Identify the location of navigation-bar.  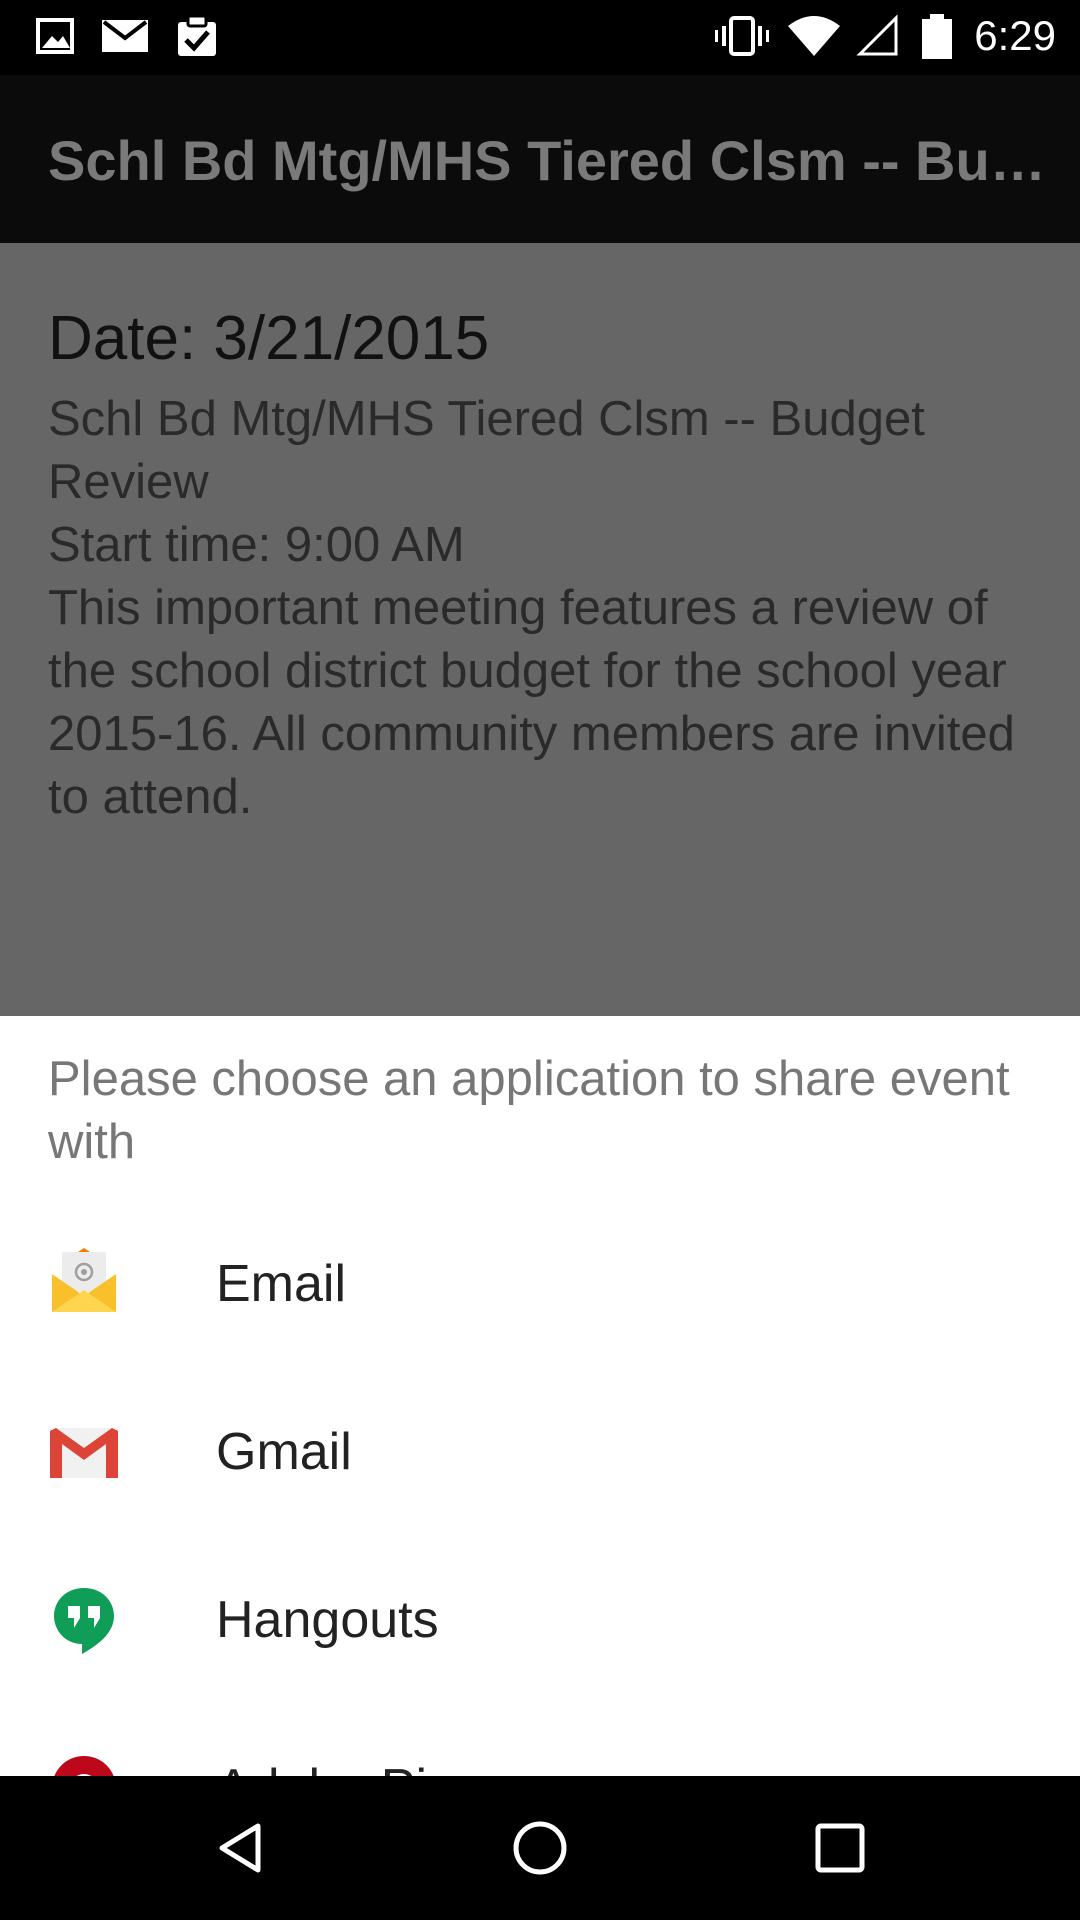
(540, 1848).